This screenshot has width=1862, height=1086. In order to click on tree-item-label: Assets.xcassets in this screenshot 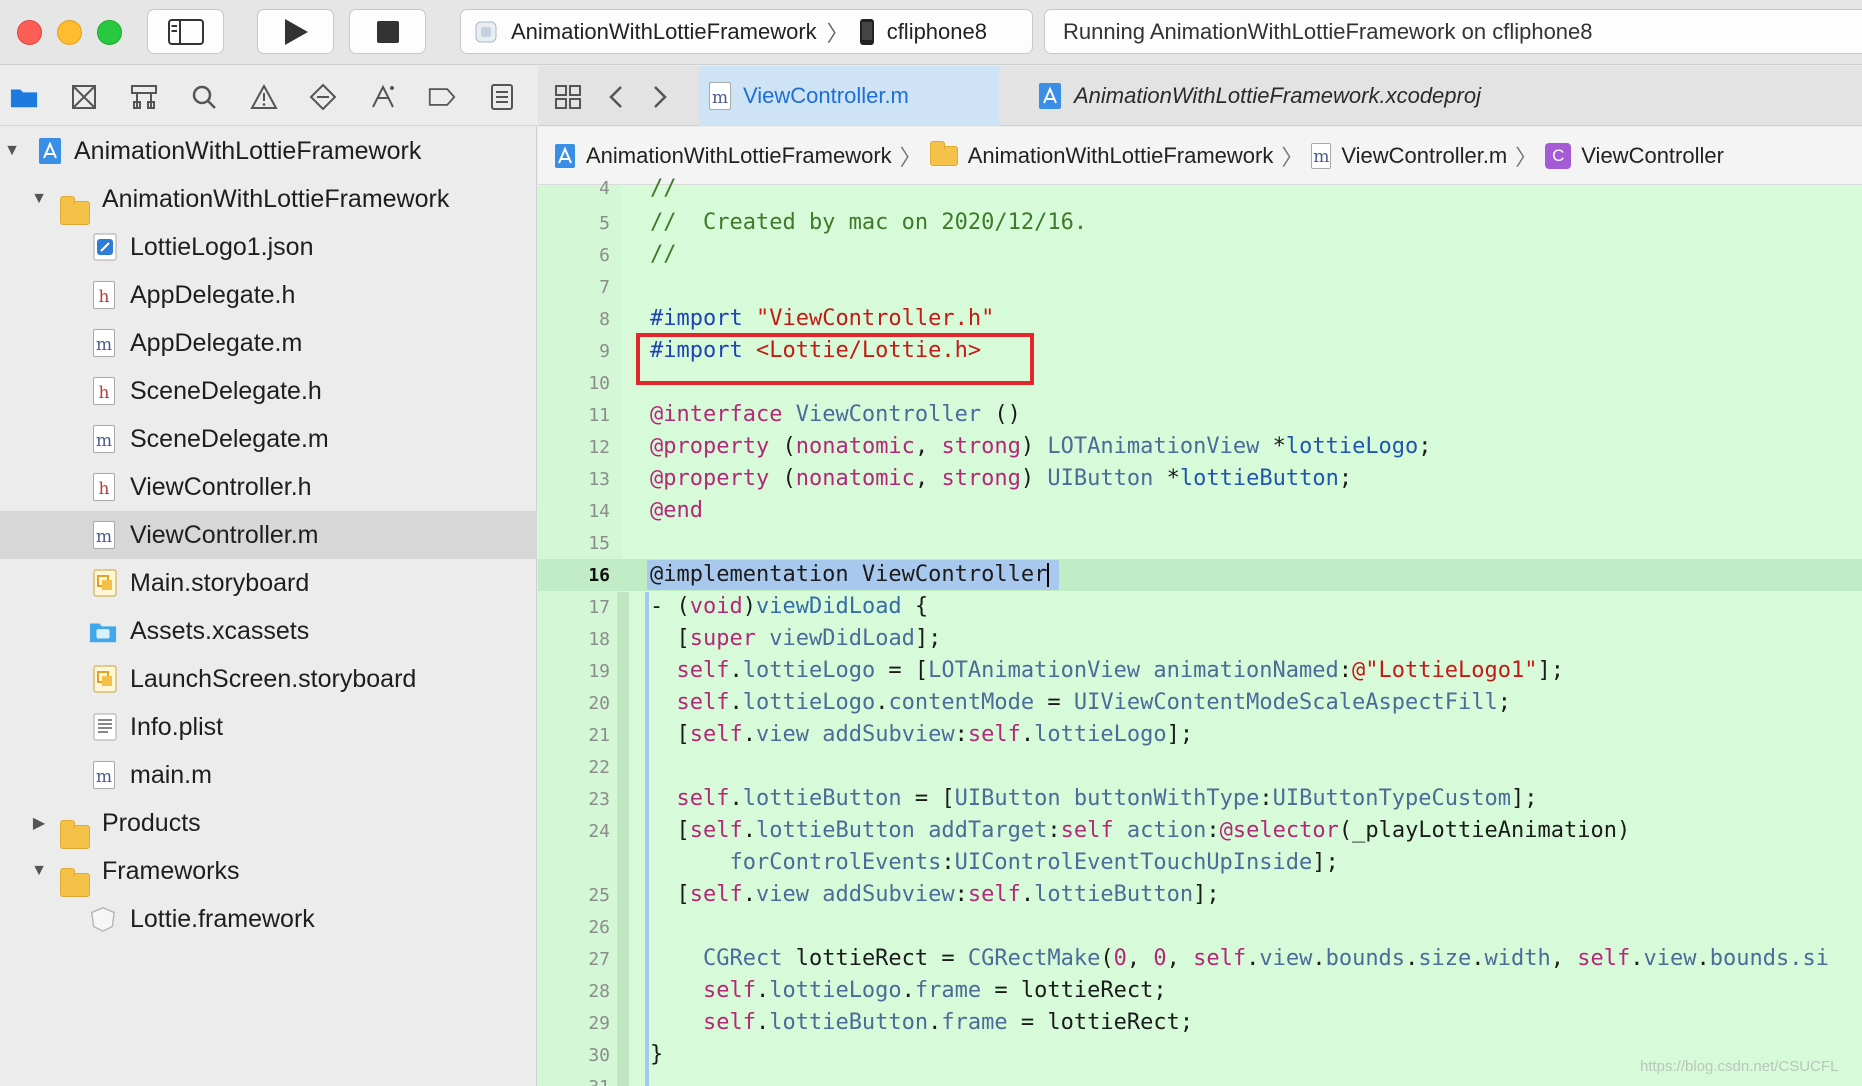, I will do `click(220, 630)`.